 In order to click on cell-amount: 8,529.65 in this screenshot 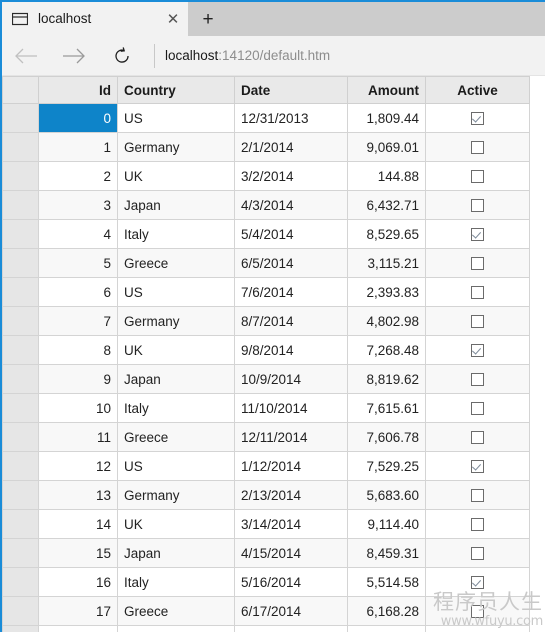, I will do `click(386, 234)`.